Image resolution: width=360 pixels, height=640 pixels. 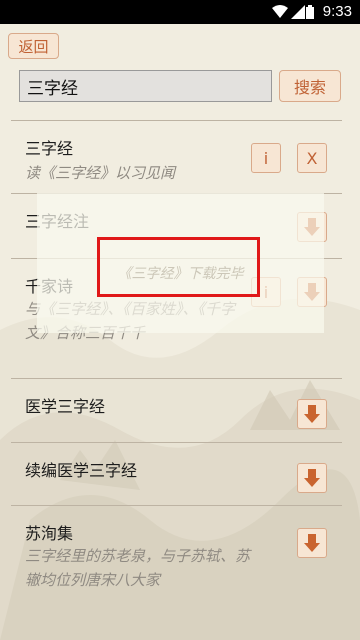 I want to click on status-bar: 9:33, so click(x=180, y=12).